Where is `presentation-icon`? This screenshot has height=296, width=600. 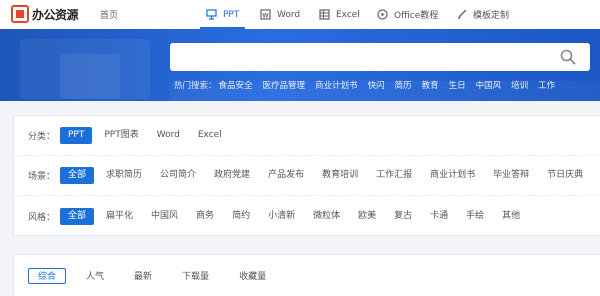
presentation-icon is located at coordinates (211, 14).